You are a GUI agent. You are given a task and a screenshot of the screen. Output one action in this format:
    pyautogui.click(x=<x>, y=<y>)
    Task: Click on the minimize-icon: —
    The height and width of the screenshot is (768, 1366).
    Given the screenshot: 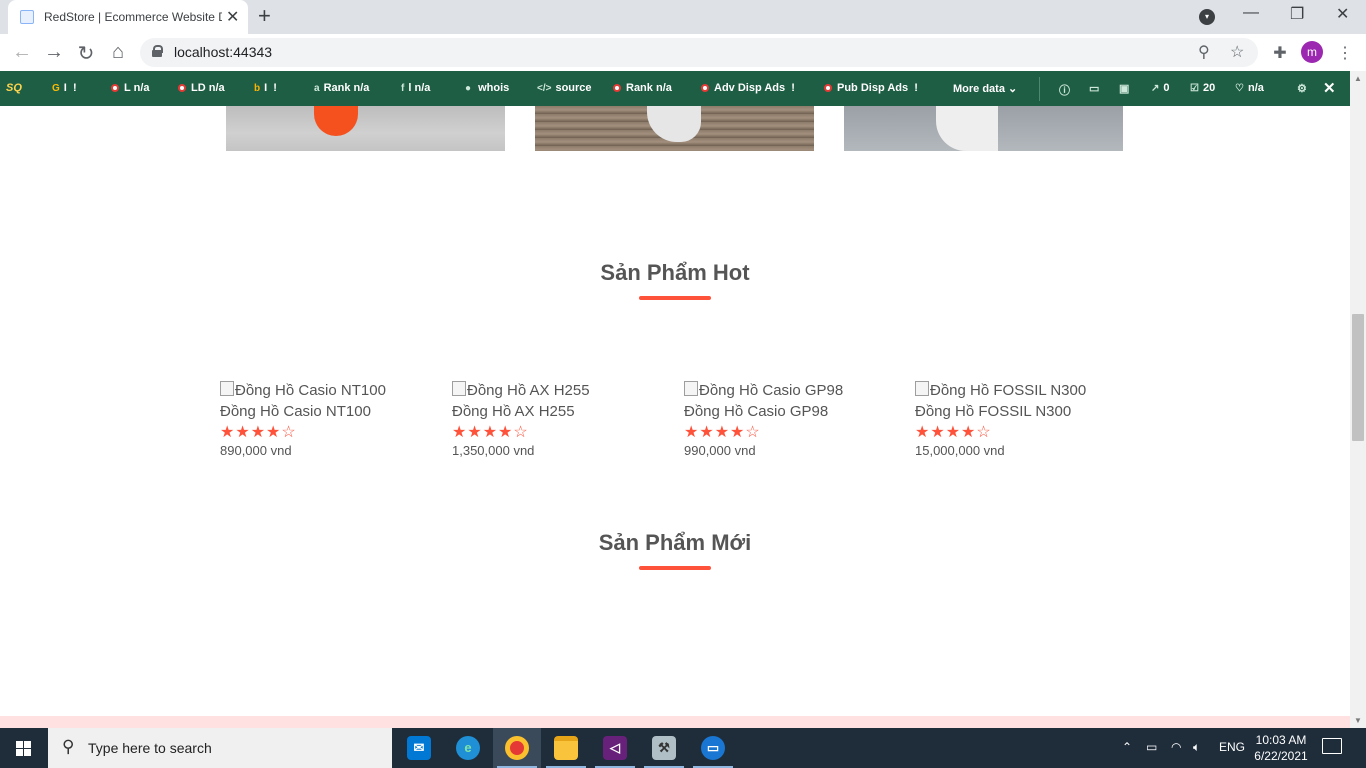 What is the action you would take?
    pyautogui.click(x=1251, y=13)
    